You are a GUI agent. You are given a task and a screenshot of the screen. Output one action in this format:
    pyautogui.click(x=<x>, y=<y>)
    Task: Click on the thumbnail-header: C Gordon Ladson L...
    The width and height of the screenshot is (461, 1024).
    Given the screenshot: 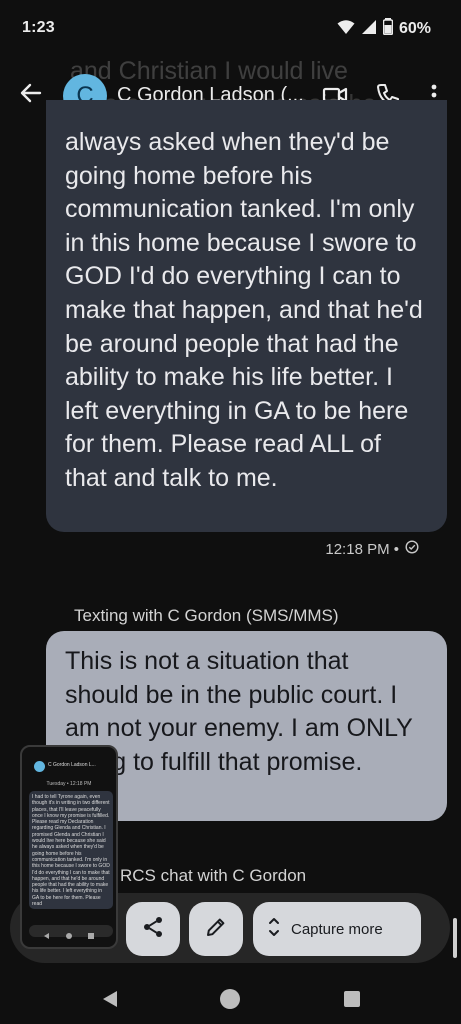 What is the action you would take?
    pyautogui.click(x=69, y=769)
    